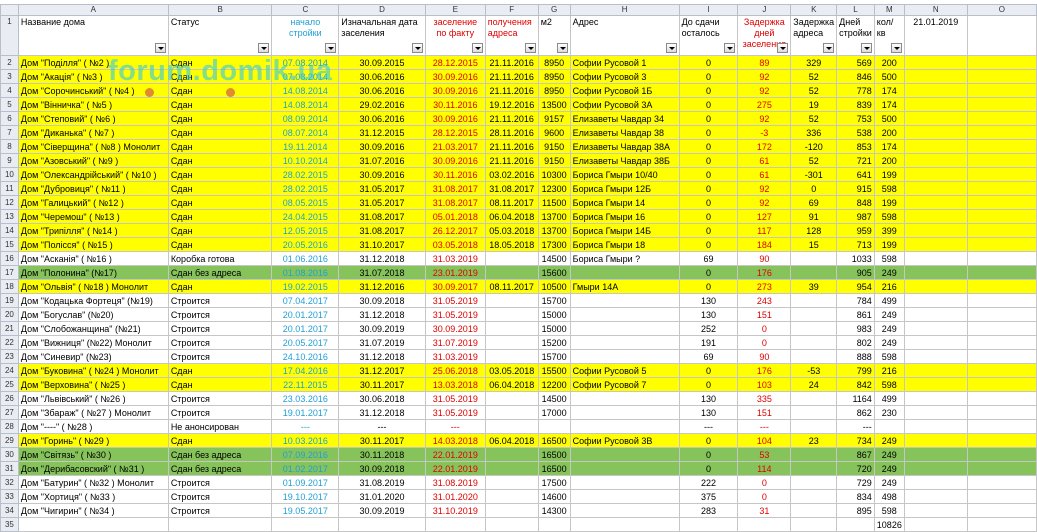 Image resolution: width=1037 pixels, height=532 pixels. Describe the element at coordinates (624, 62) in the screenshot. I see `cell-address: Софии Русовой 1` at that location.